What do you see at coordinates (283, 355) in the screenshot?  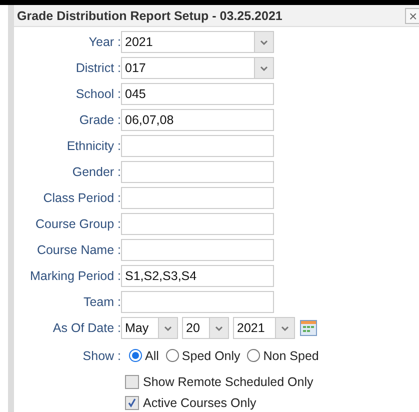 I see `radio-option: Non Sped` at bounding box center [283, 355].